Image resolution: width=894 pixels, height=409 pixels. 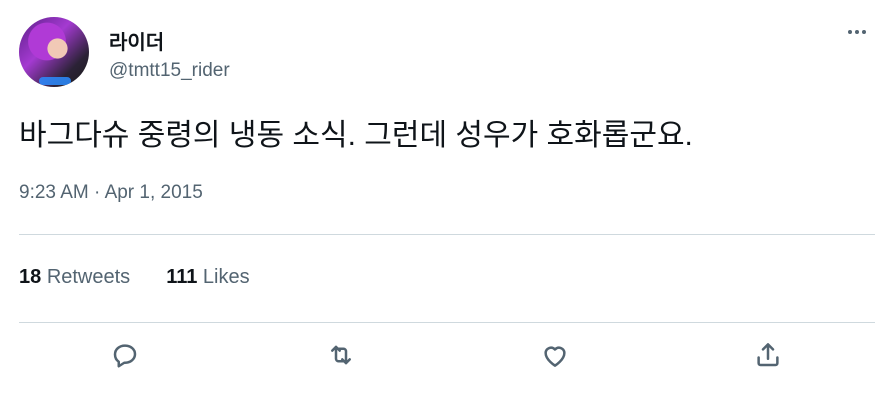 I want to click on retweets-stat: 18 Retweets, so click(x=74, y=277).